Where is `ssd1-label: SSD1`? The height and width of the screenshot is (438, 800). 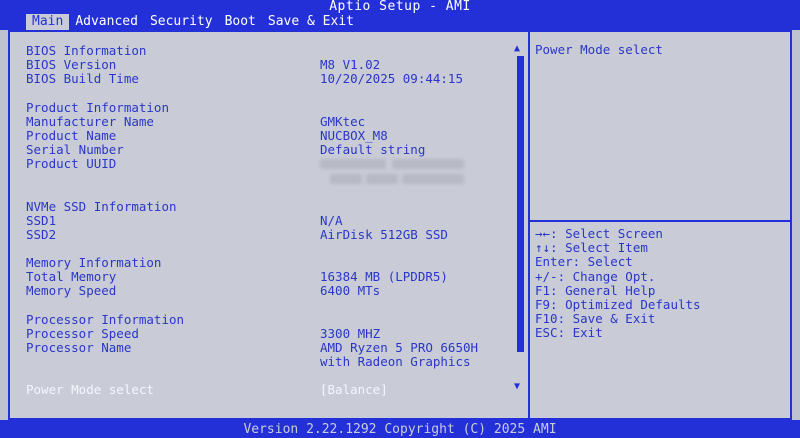 ssd1-label: SSD1 is located at coordinates (41, 220).